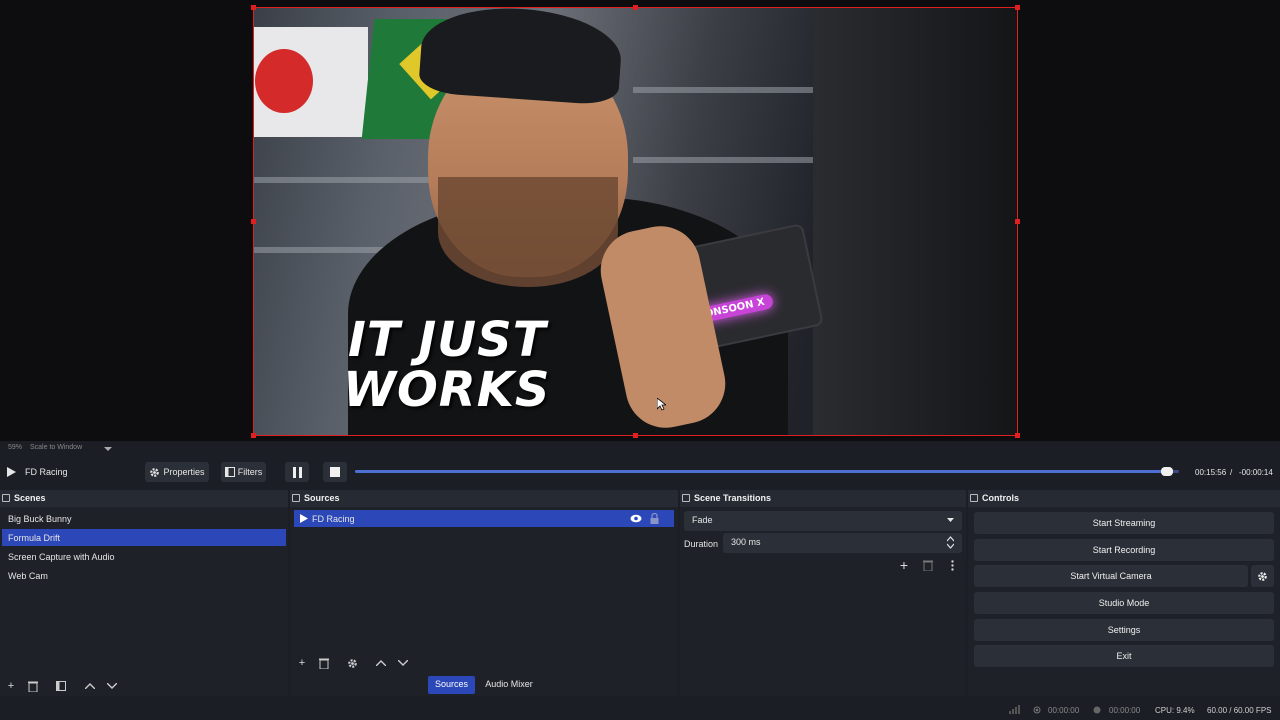  What do you see at coordinates (1064, 710) in the screenshot?
I see `stream-time: 00:00:00` at bounding box center [1064, 710].